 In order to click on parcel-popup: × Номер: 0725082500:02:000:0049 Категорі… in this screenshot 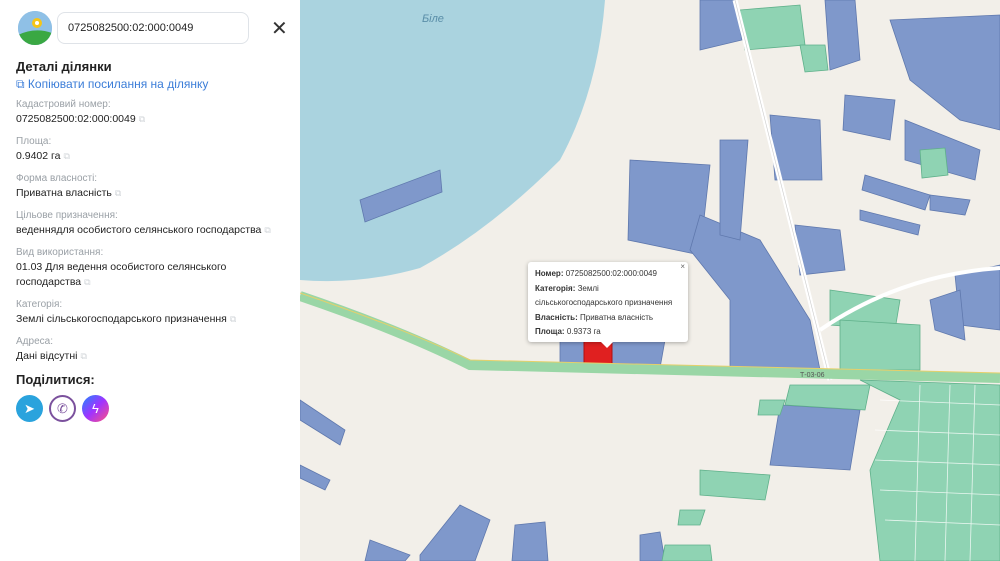, I will do `click(608, 305)`.